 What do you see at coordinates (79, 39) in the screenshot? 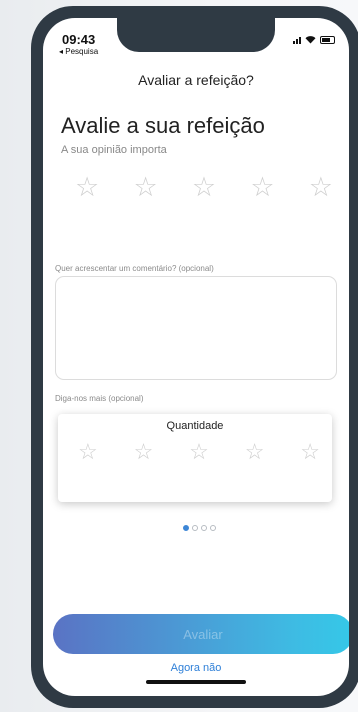
I see `status-time: 09:43` at bounding box center [79, 39].